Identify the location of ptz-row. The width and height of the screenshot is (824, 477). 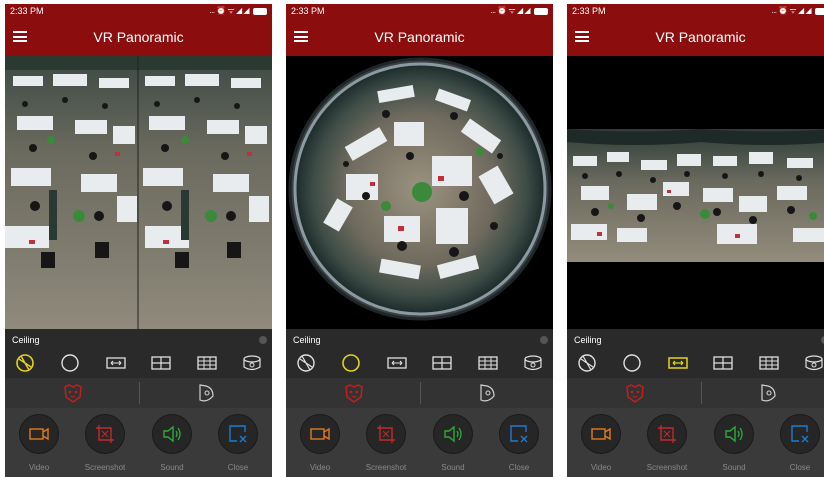
(138, 393).